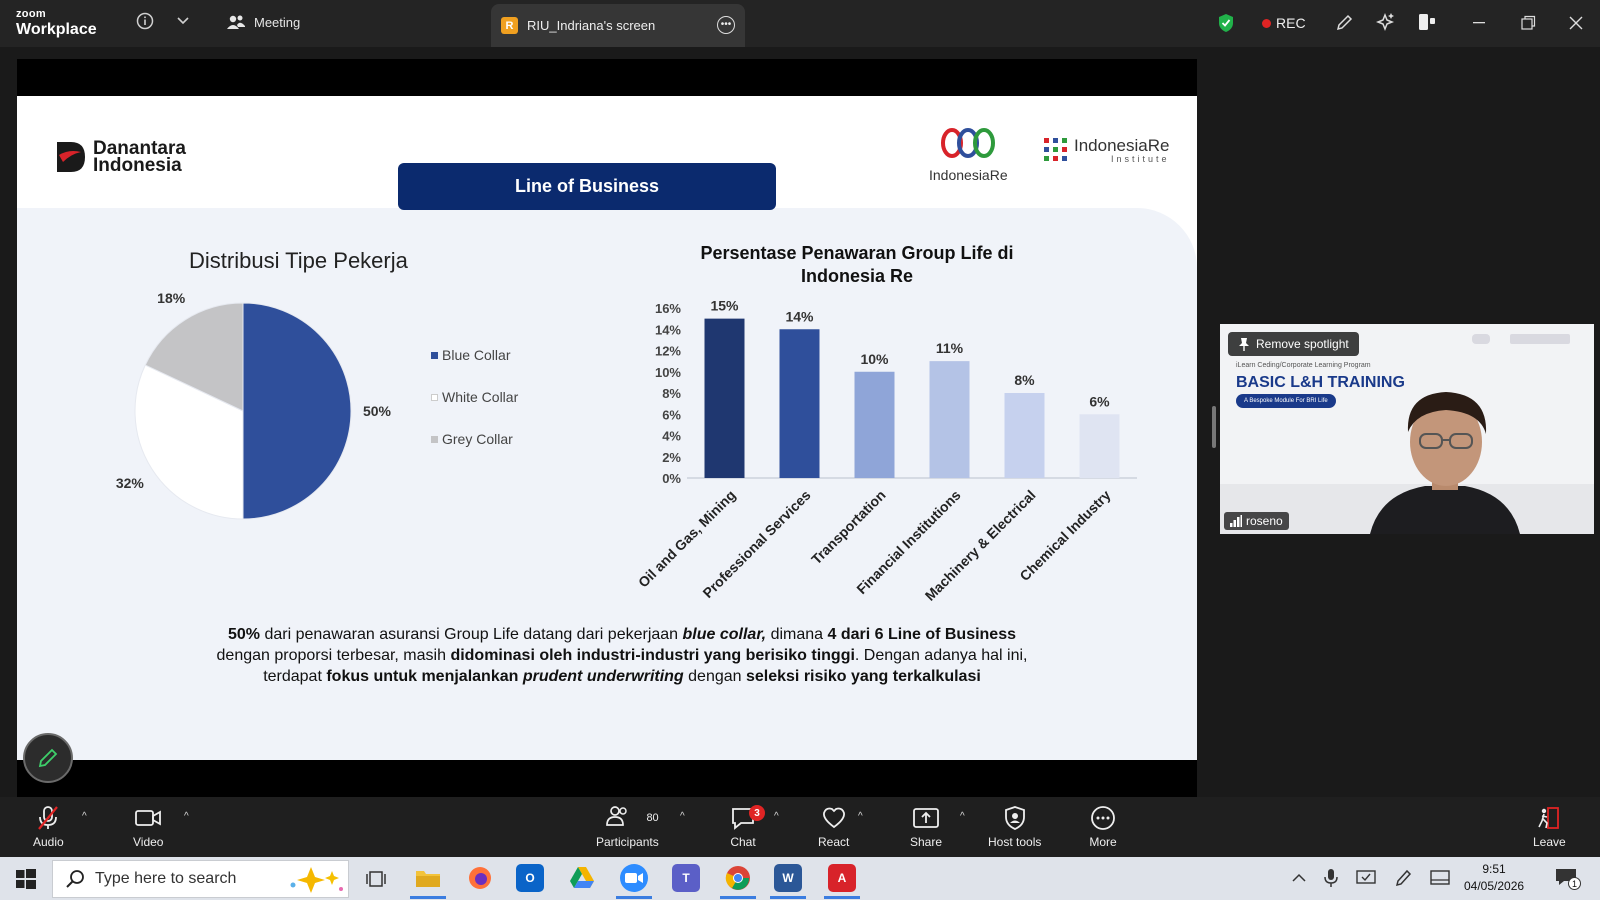  I want to click on restore-icon, so click(1528, 23).